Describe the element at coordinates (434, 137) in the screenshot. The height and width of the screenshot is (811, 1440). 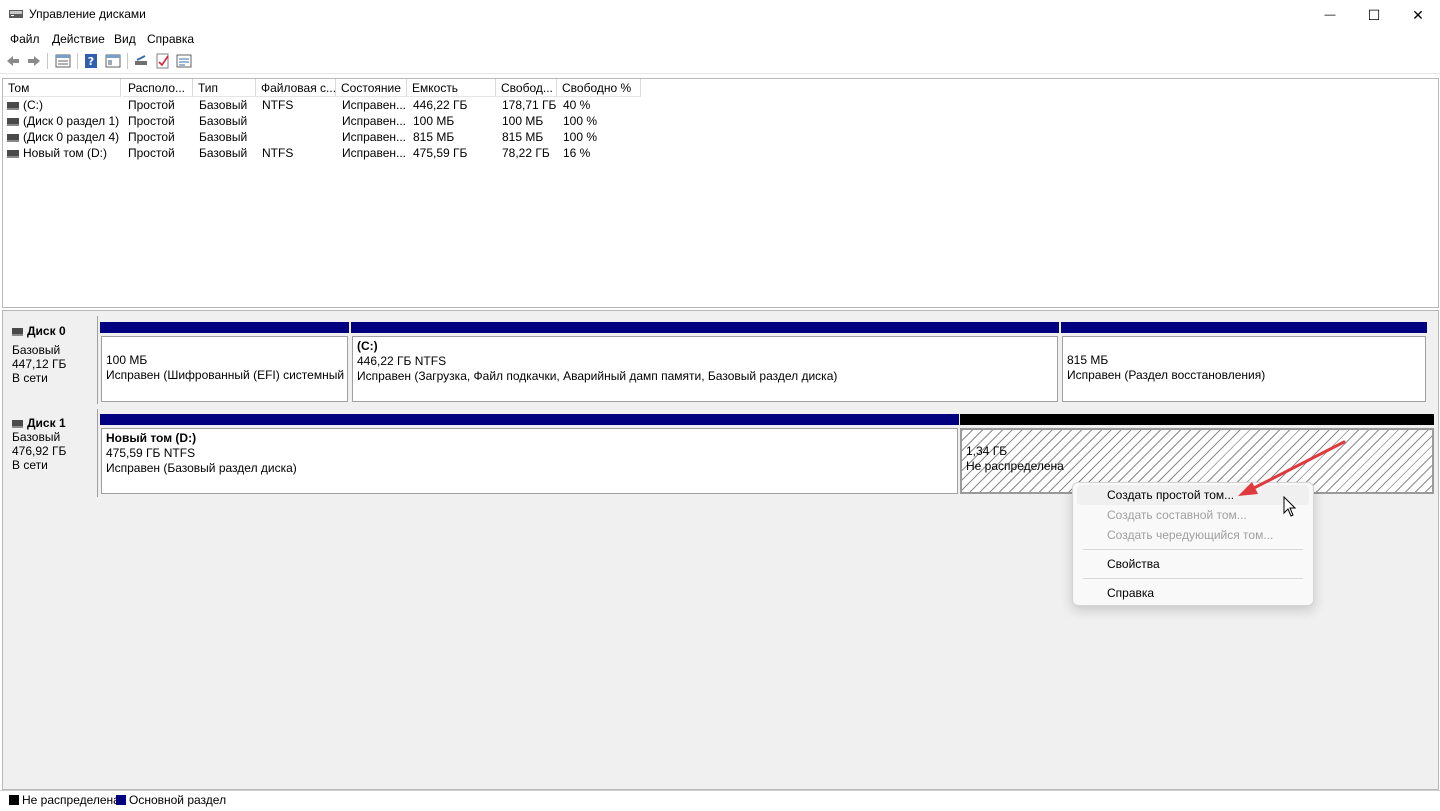
I see `cell-capacity: 815 МБ` at that location.